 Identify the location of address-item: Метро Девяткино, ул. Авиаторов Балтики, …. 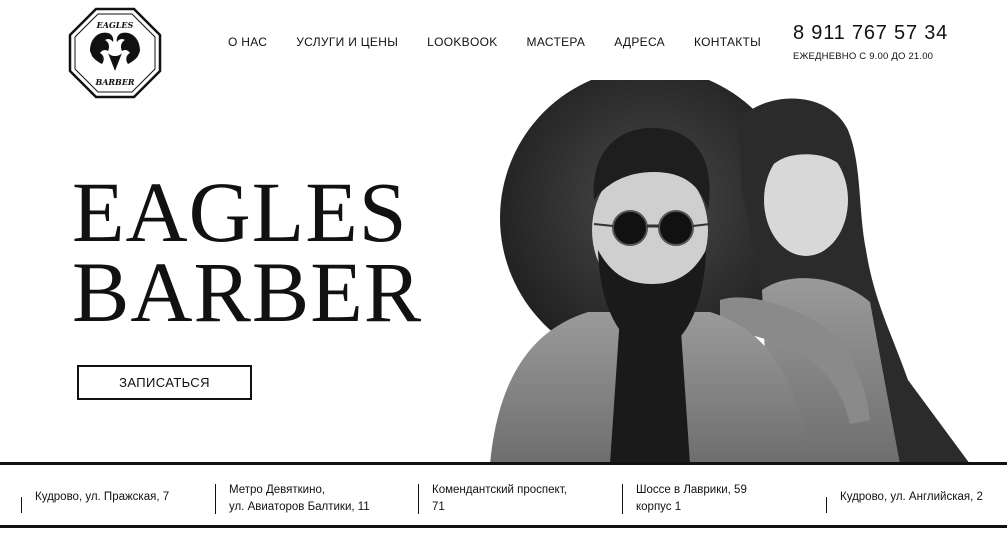
(292, 499).